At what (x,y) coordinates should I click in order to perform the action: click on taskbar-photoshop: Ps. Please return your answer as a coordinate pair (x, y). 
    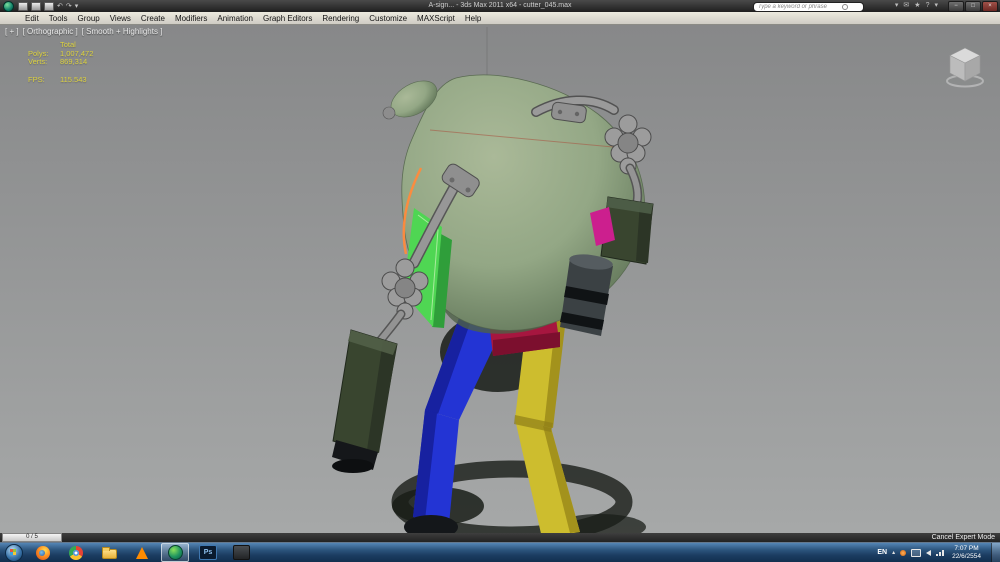
    Looking at the image, I should click on (208, 552).